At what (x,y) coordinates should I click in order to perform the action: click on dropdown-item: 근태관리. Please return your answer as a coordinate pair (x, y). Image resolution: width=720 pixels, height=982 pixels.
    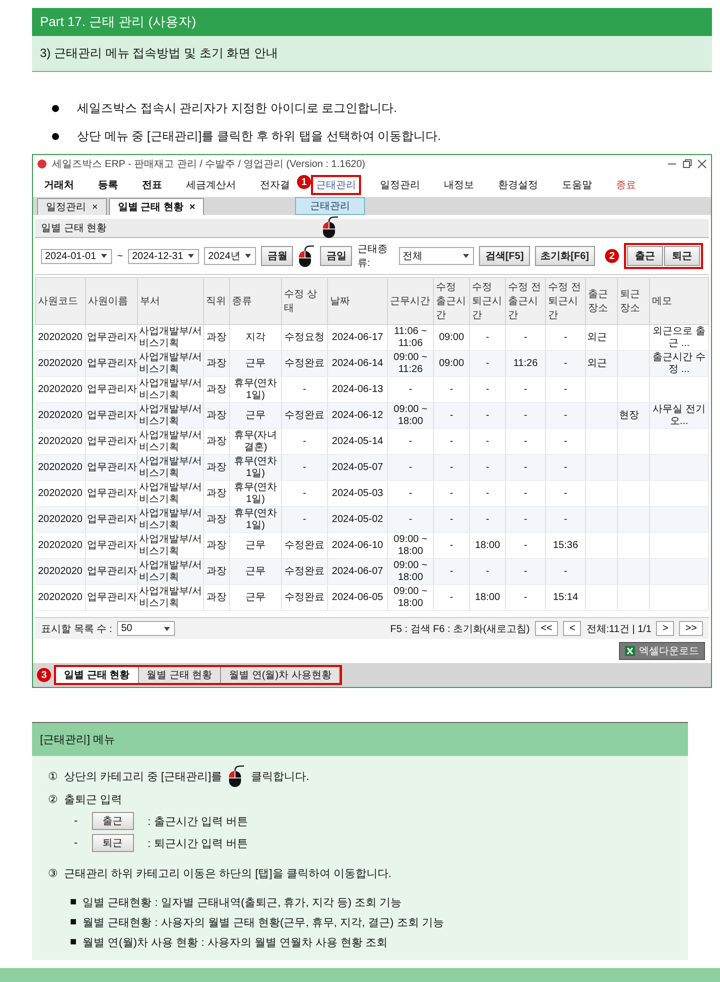
    Looking at the image, I should click on (330, 206).